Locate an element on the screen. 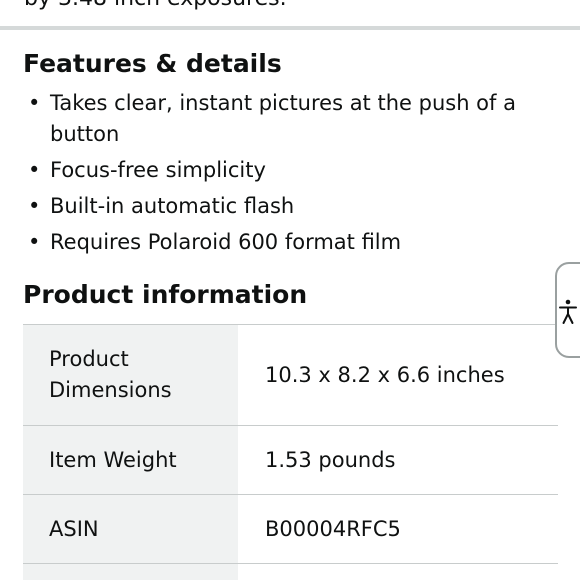 This screenshot has width=580, height=580. feature-text: Built-in automatic flash is located at coordinates (172, 206).